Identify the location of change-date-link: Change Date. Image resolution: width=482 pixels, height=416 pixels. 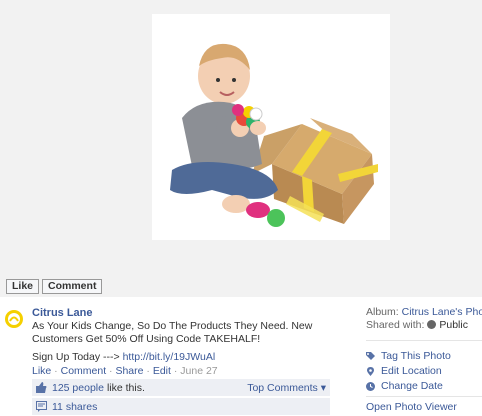
(408, 386).